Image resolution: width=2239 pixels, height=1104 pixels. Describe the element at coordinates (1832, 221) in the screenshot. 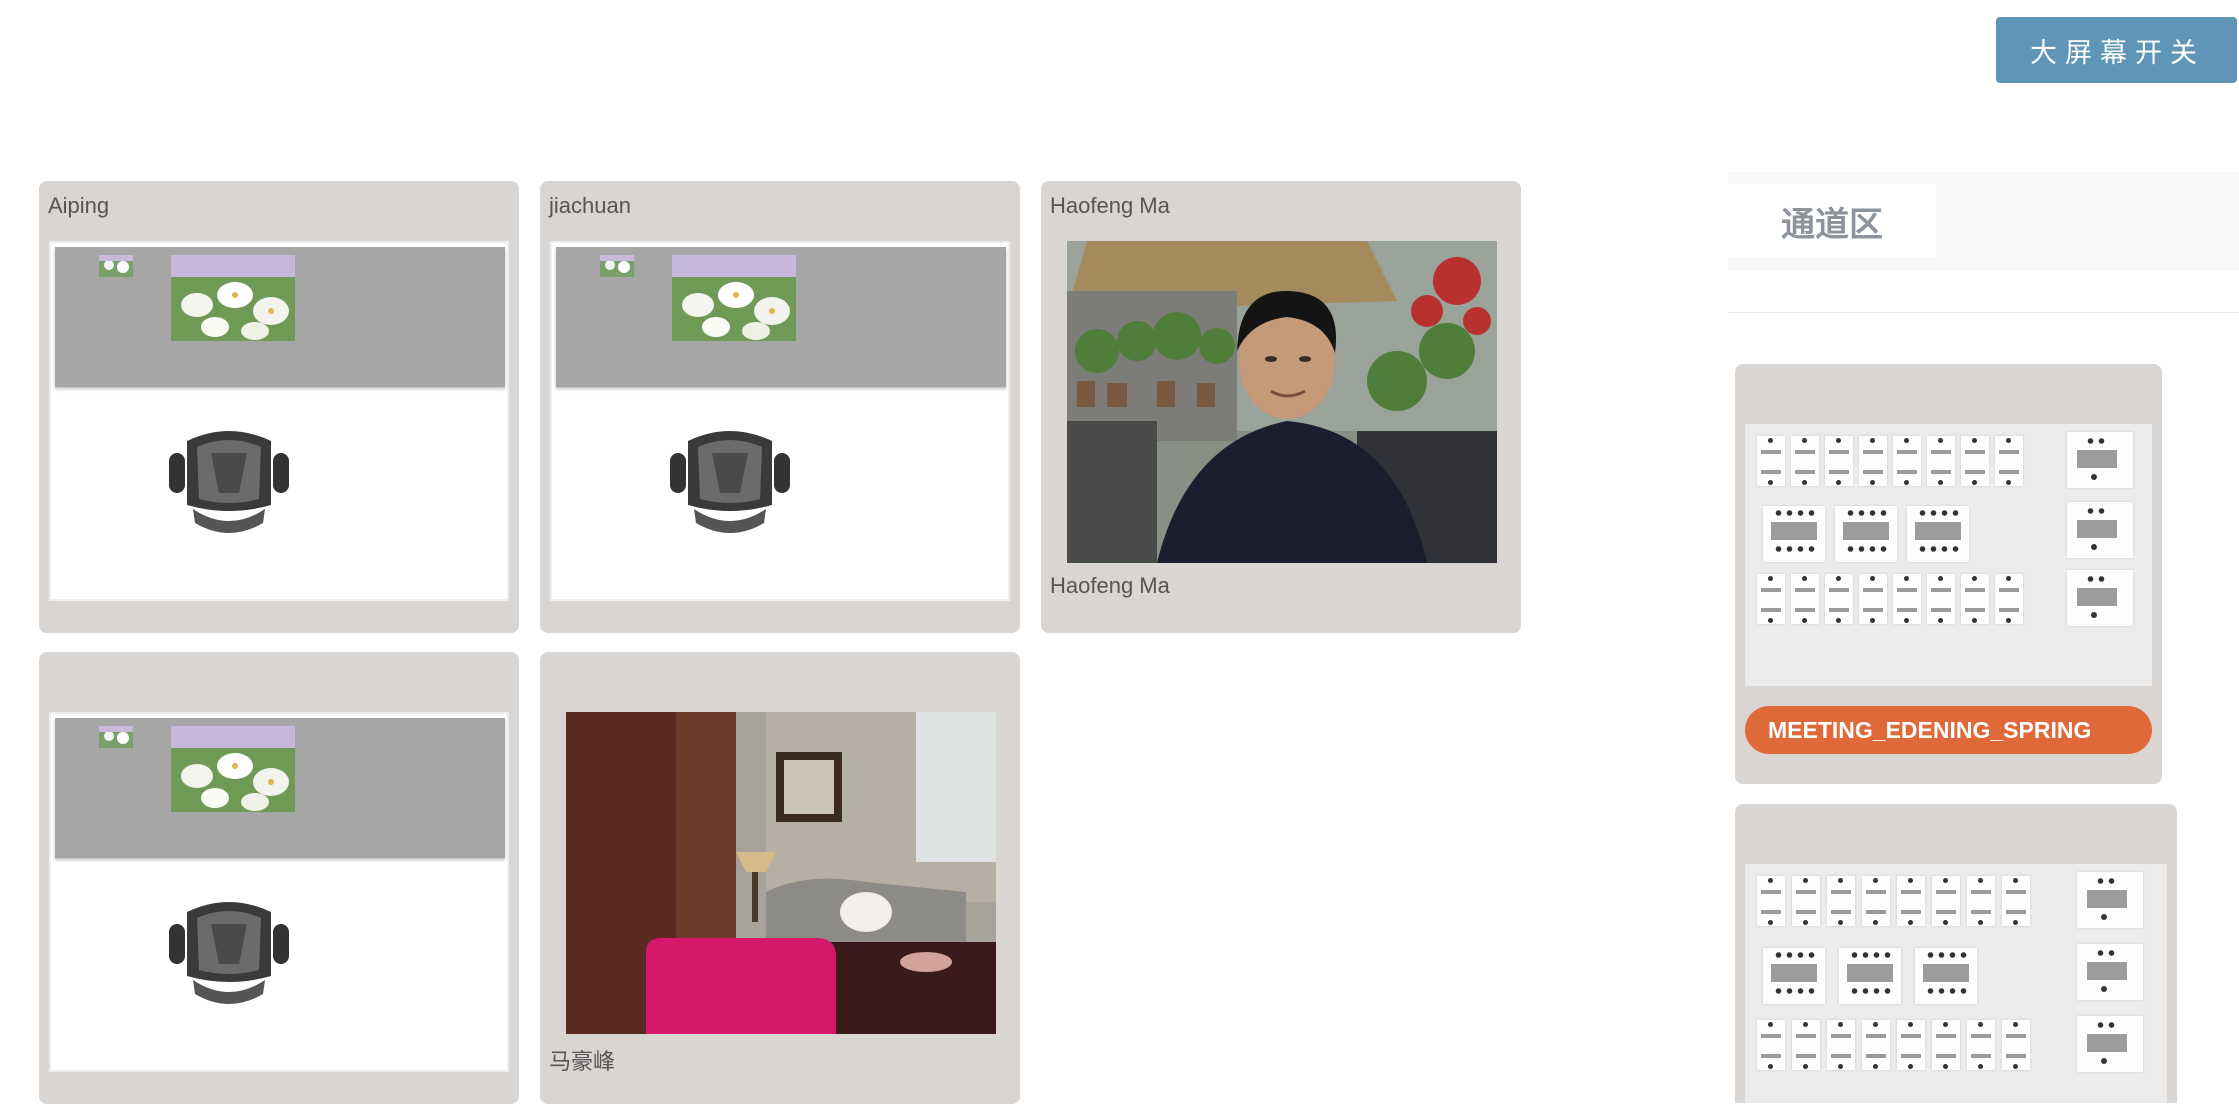

I see `tab-channel-area: 通道区` at that location.